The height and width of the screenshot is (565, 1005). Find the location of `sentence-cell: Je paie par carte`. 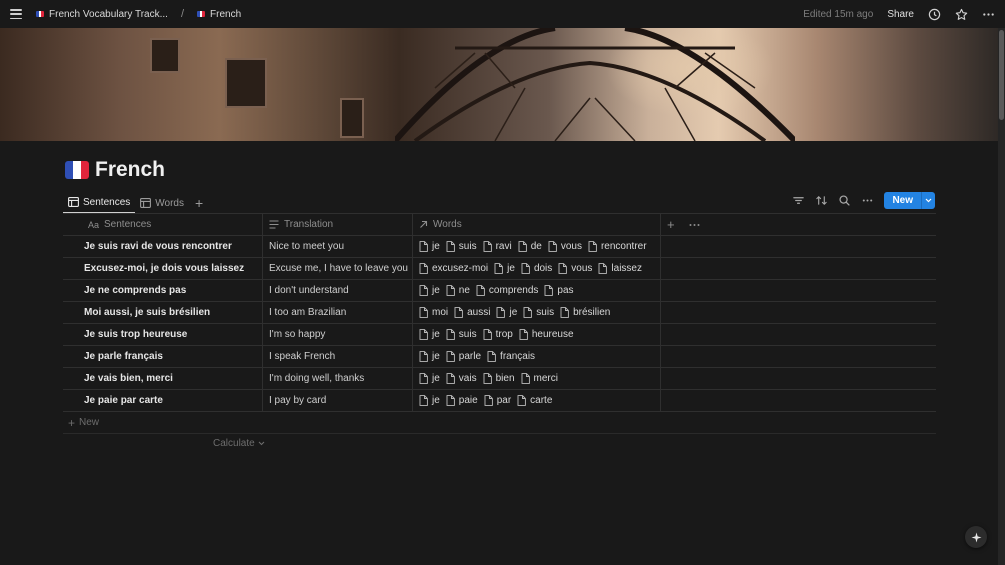

sentence-cell: Je paie par carte is located at coordinates (163, 400).